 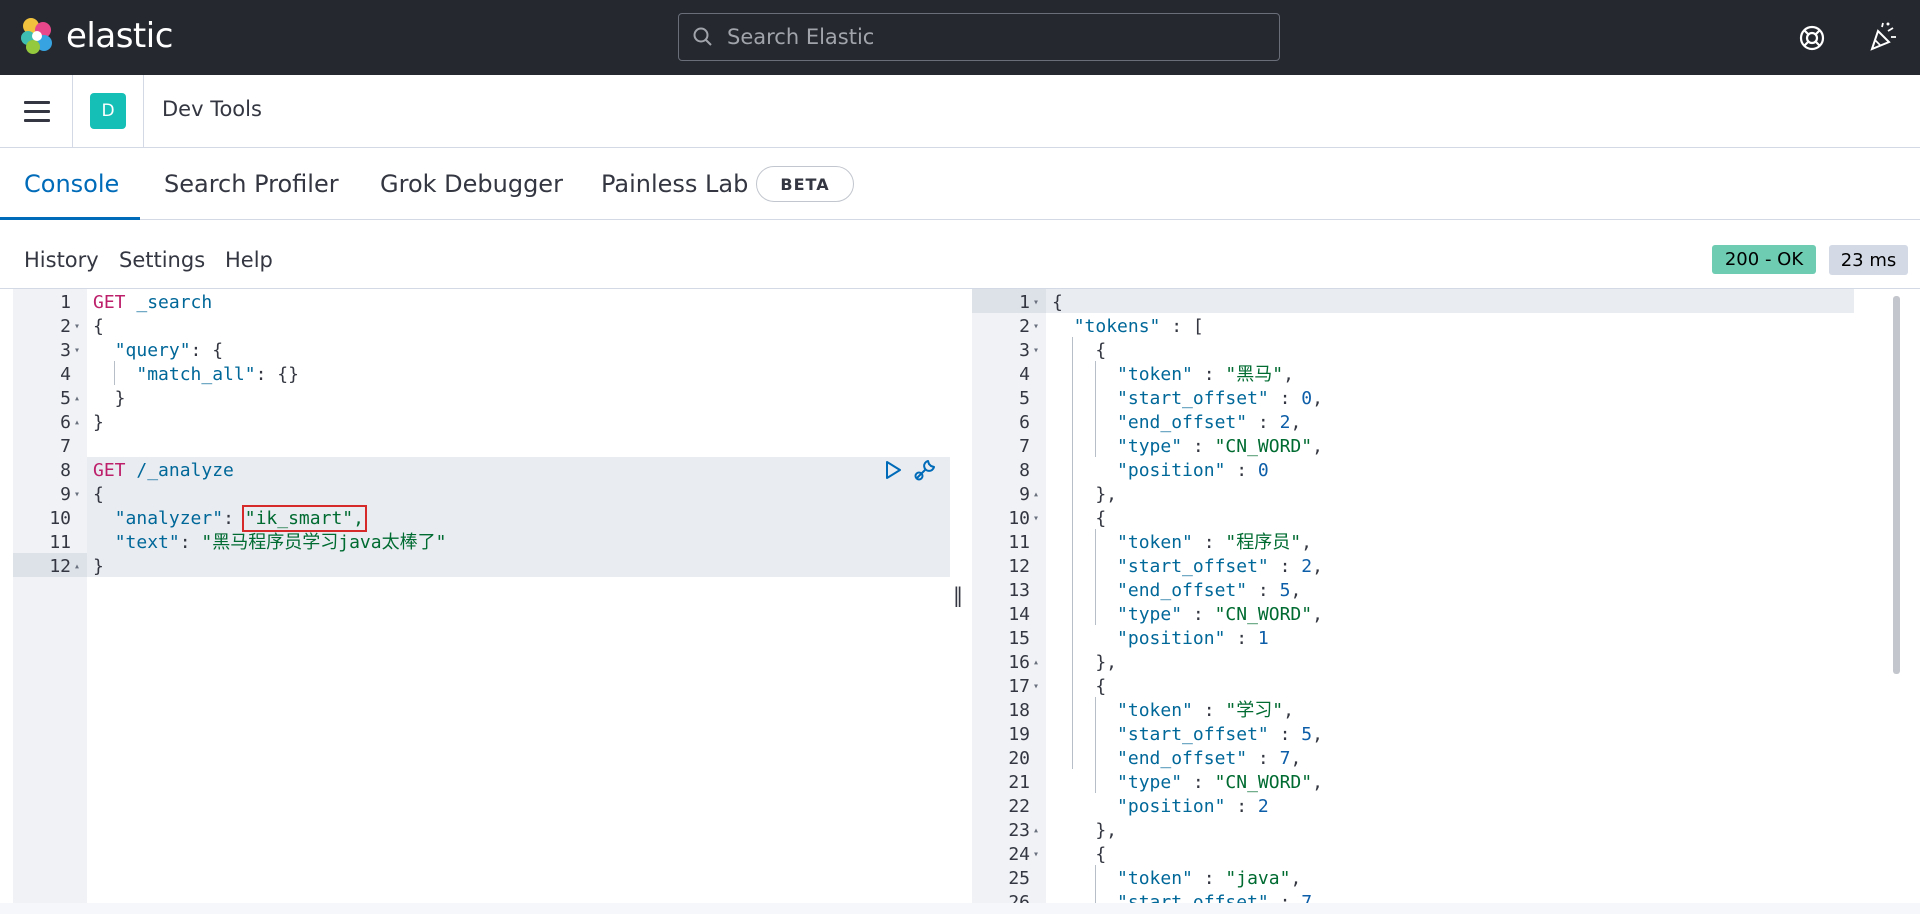 What do you see at coordinates (1896, 485) in the screenshot?
I see `response-scrollbar` at bounding box center [1896, 485].